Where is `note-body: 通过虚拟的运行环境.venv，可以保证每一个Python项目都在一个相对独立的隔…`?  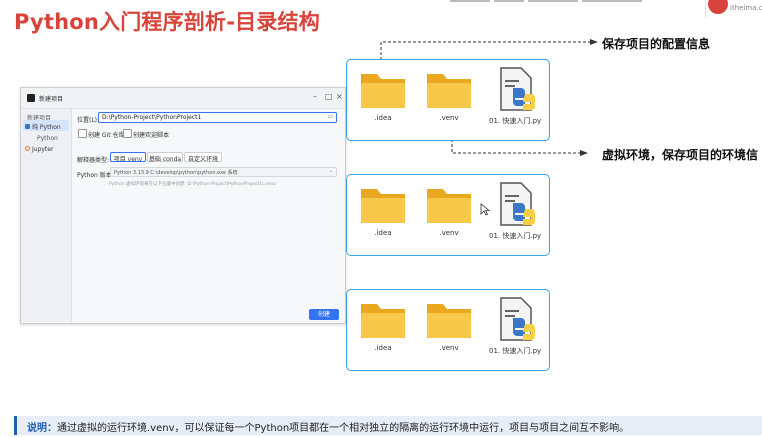
note-body: 通过虚拟的运行环境.venv，可以保证每一个Python项目都在一个相对独立的隔… is located at coordinates (343, 428).